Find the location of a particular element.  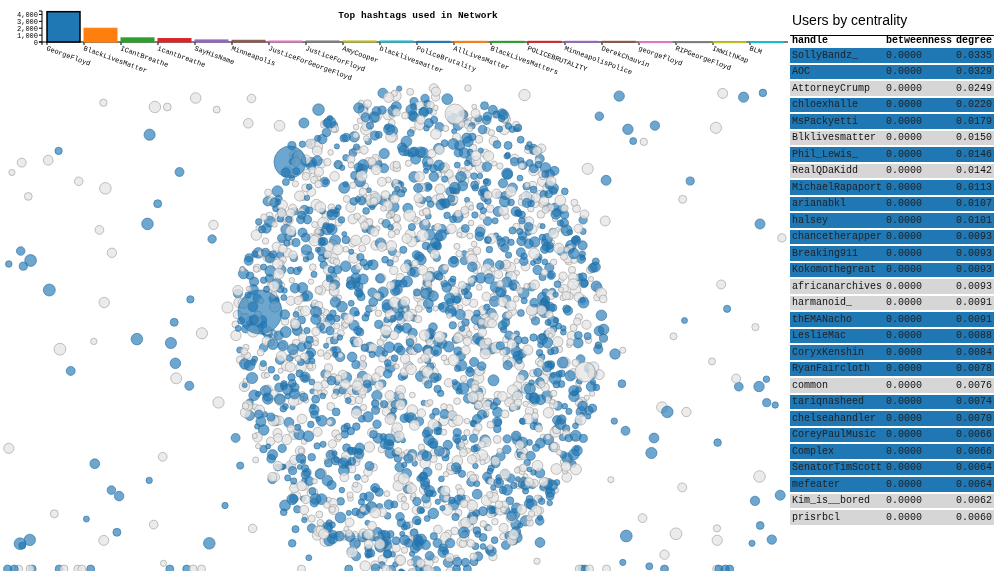

table-cell: 0.0074 is located at coordinates (974, 401).